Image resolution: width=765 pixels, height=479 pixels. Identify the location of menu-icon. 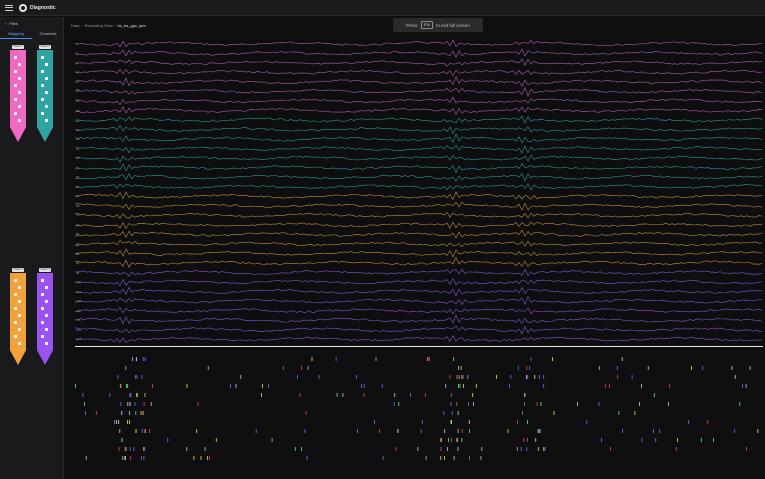
(9, 7).